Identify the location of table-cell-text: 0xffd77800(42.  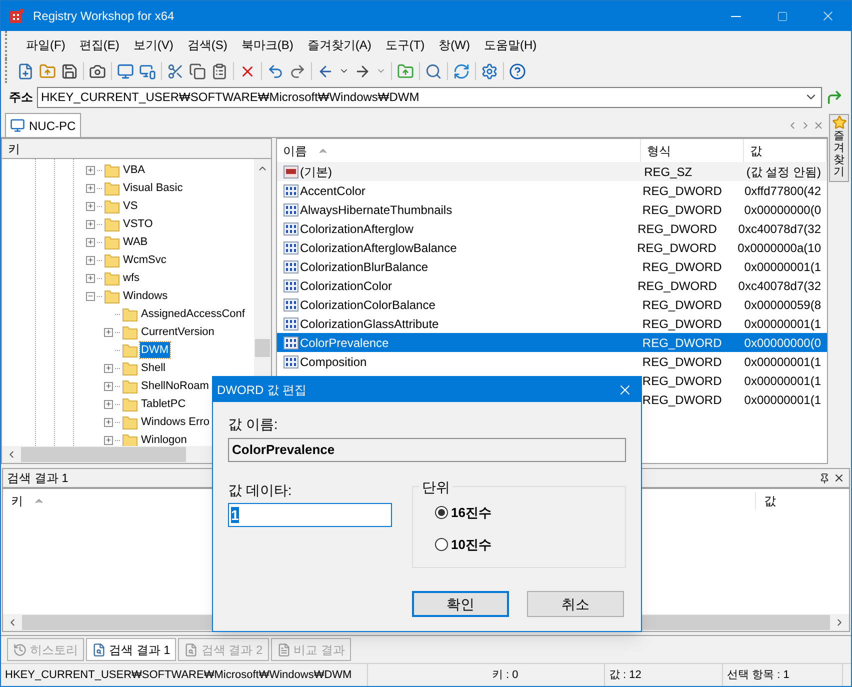
(782, 191).